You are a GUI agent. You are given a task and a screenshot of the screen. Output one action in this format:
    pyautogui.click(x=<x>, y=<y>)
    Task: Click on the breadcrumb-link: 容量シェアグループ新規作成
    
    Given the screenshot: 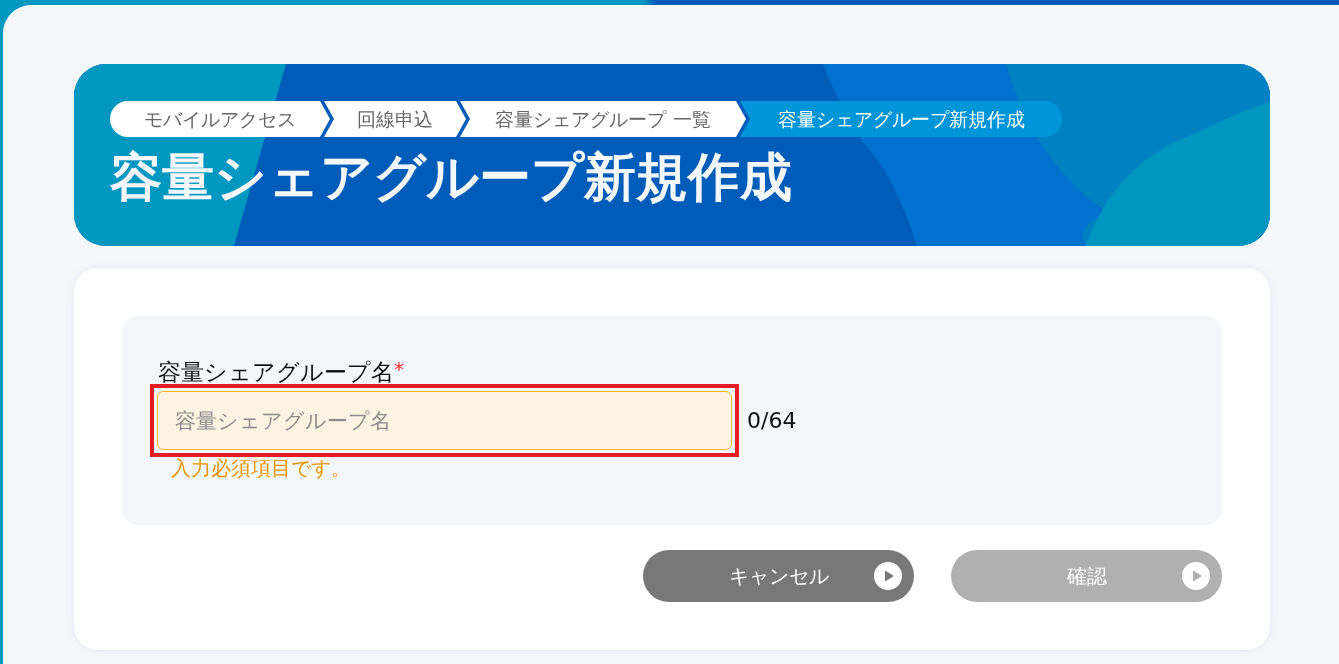 What is the action you would take?
    pyautogui.click(x=901, y=119)
    